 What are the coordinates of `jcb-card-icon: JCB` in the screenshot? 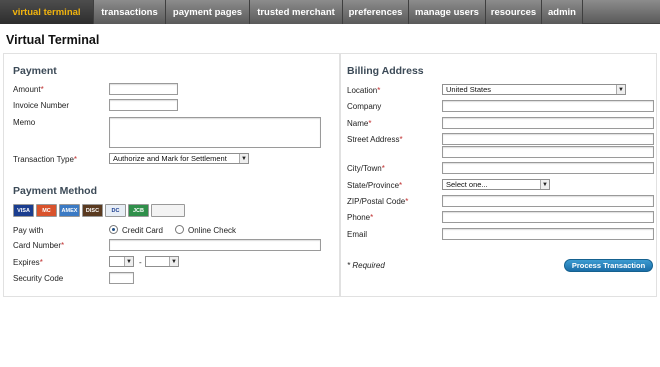 It's located at (138, 210).